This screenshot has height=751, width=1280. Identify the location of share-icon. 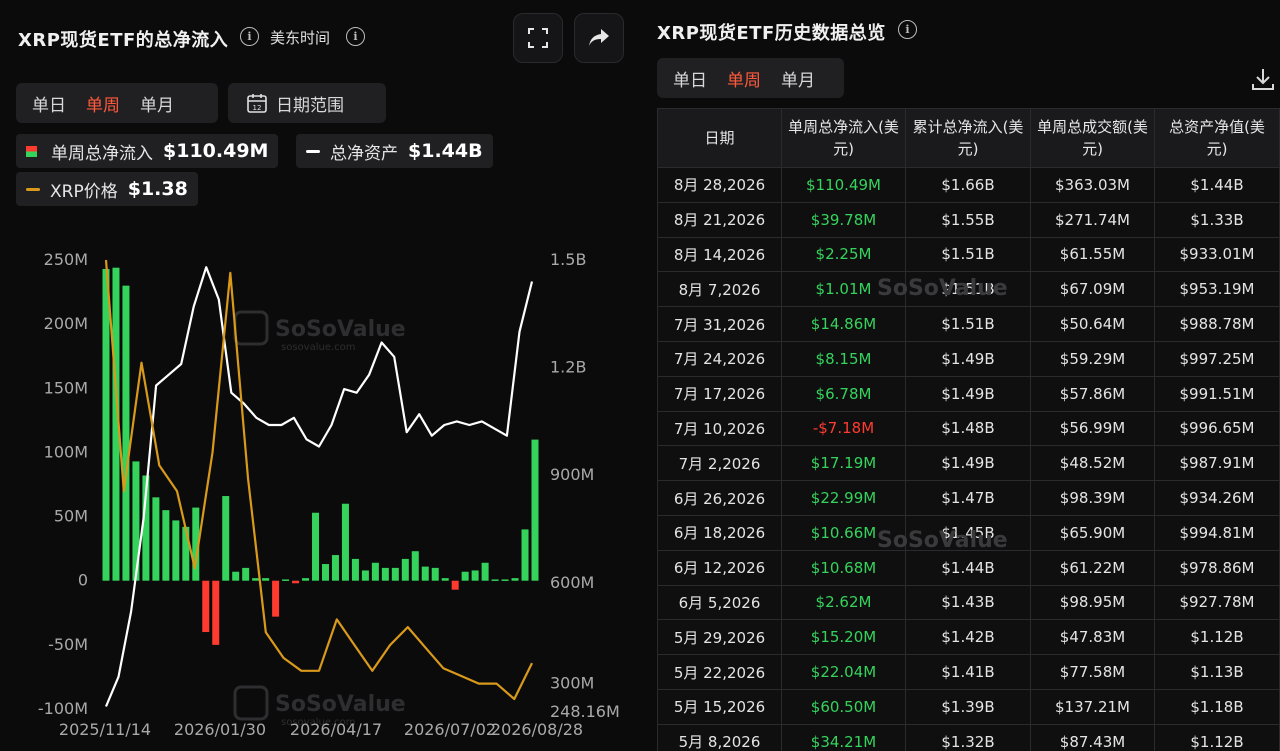
(599, 37).